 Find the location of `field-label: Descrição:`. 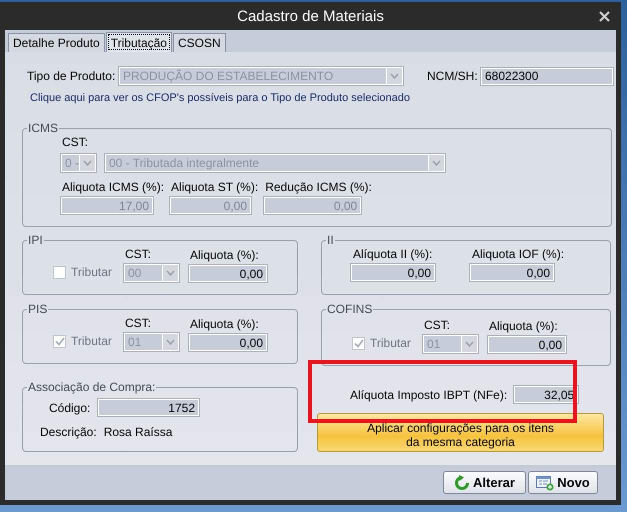

field-label: Descrição: is located at coordinates (68, 432).